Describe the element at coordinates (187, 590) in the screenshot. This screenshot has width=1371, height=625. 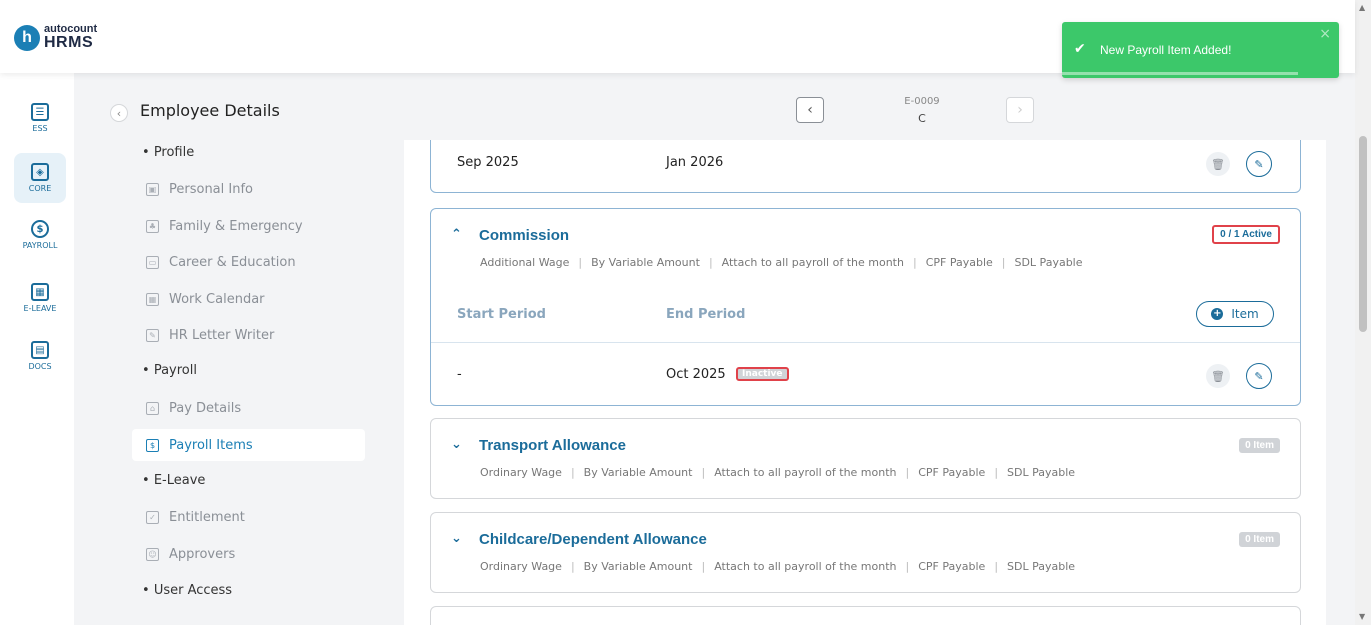
I see `nav-group-user-access: • User Access` at that location.